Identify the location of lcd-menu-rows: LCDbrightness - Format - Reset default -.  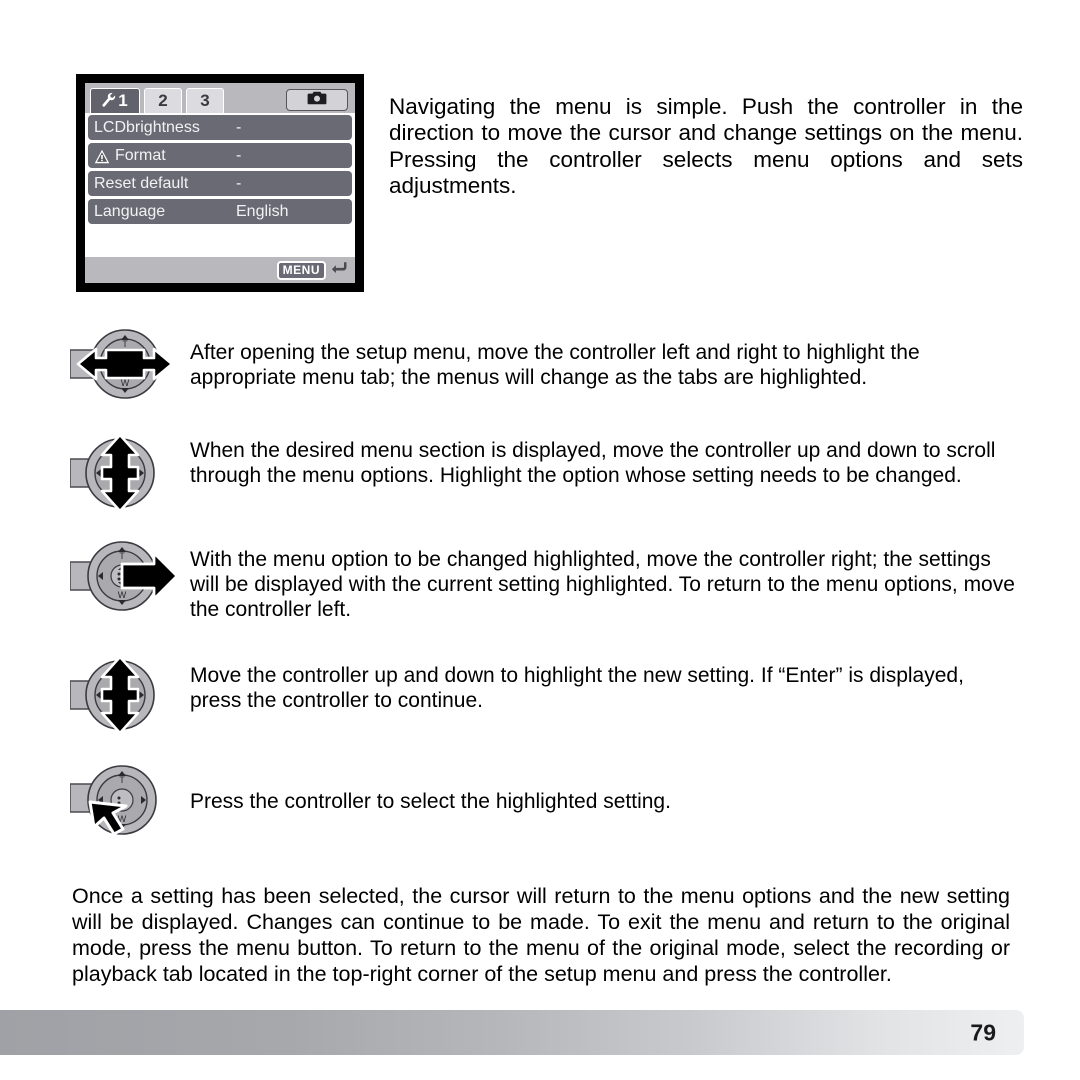
(220, 185).